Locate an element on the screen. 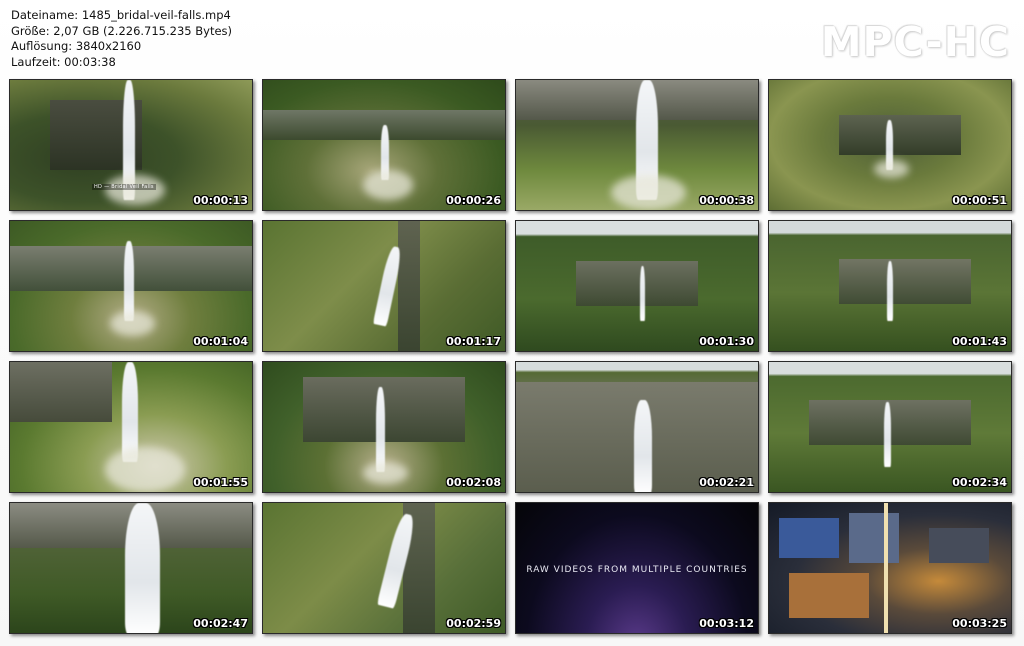 The image size is (1024, 646). thumbnail-1: 00:00:26 is located at coordinates (384, 145).